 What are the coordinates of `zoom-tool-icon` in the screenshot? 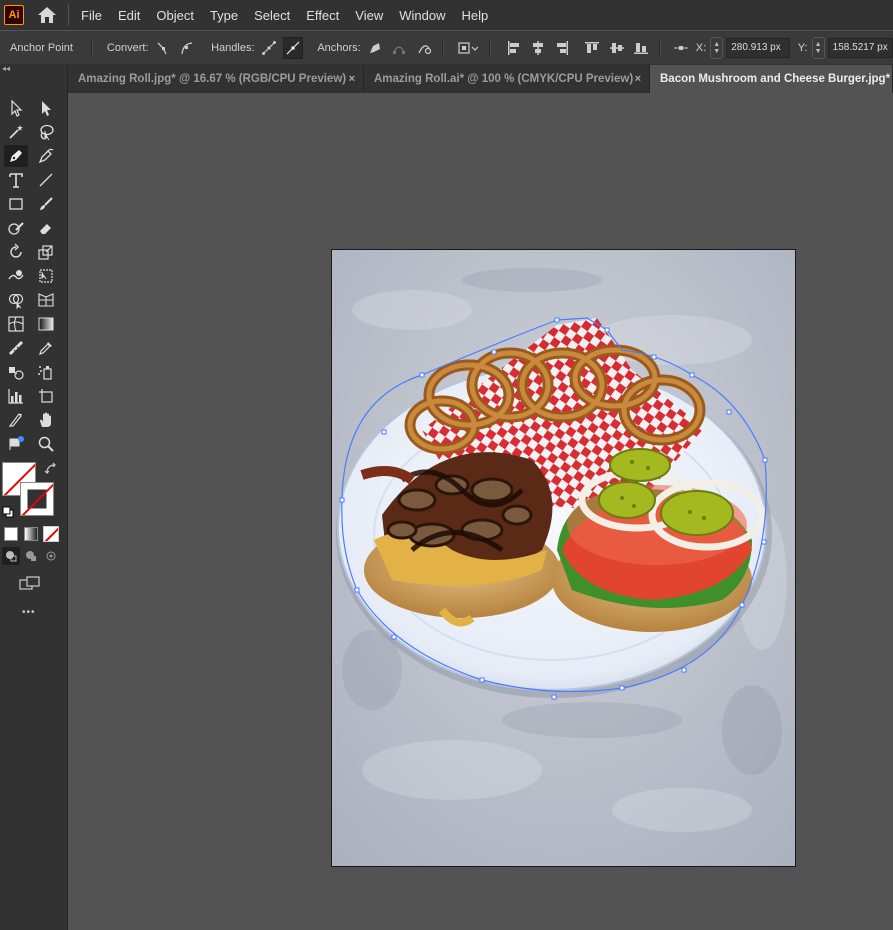 It's located at (46, 444).